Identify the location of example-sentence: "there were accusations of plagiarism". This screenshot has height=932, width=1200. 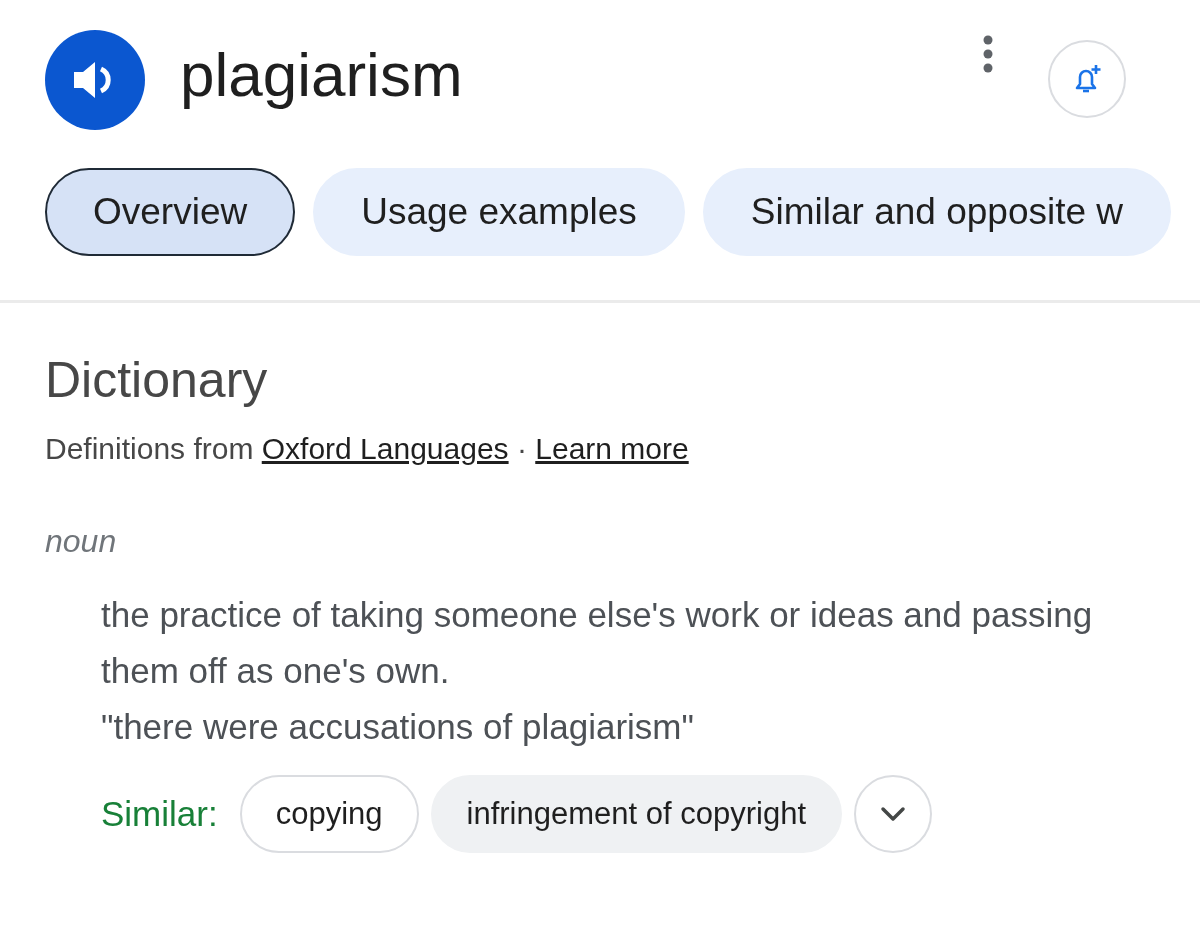
(398, 727).